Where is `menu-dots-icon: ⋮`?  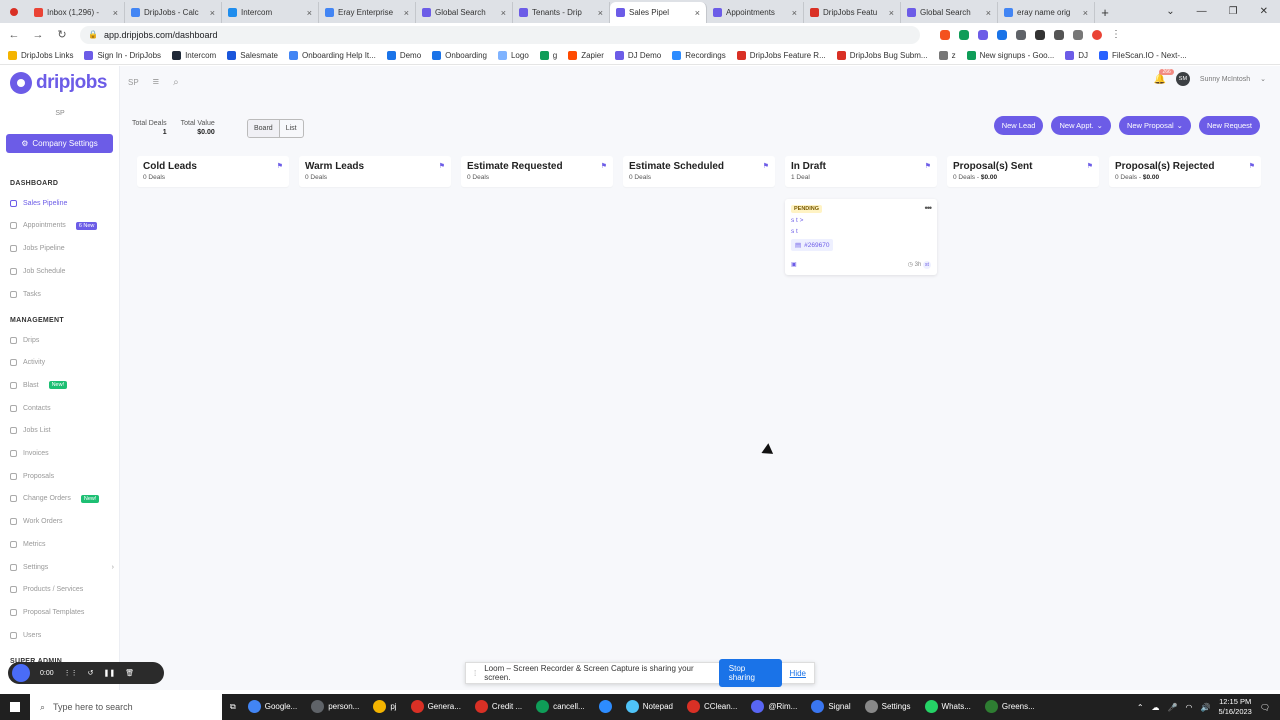
menu-dots-icon: ⋮ is located at coordinates (1116, 34).